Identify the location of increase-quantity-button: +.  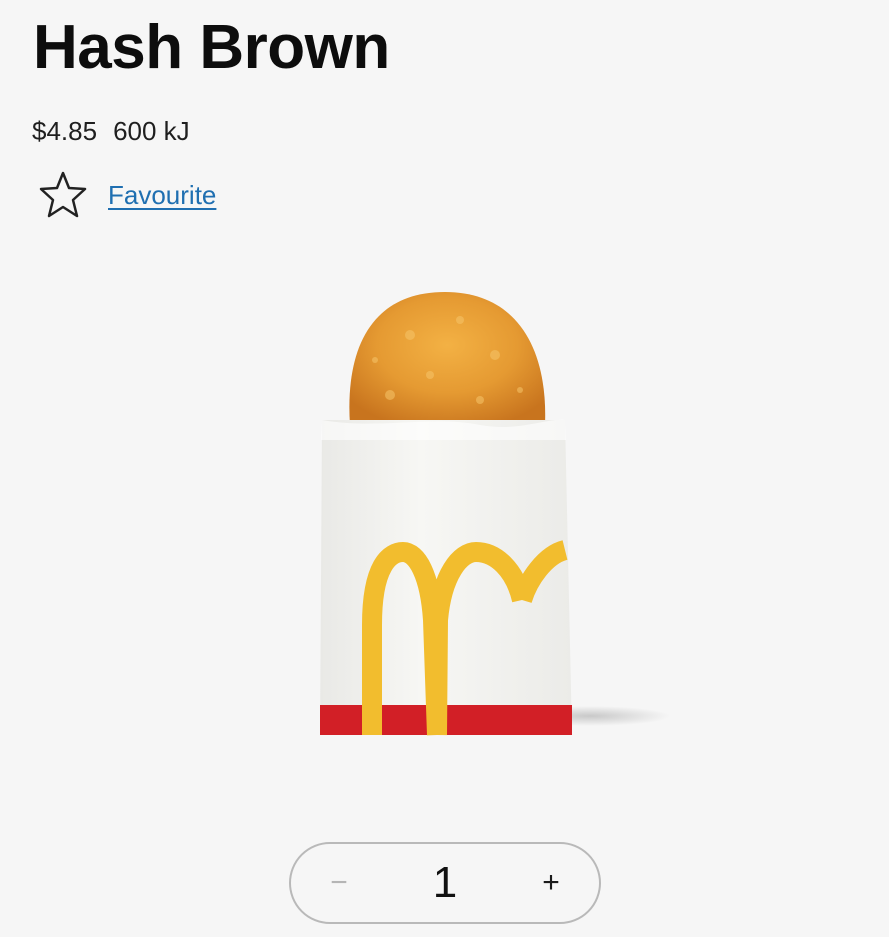
(551, 883).